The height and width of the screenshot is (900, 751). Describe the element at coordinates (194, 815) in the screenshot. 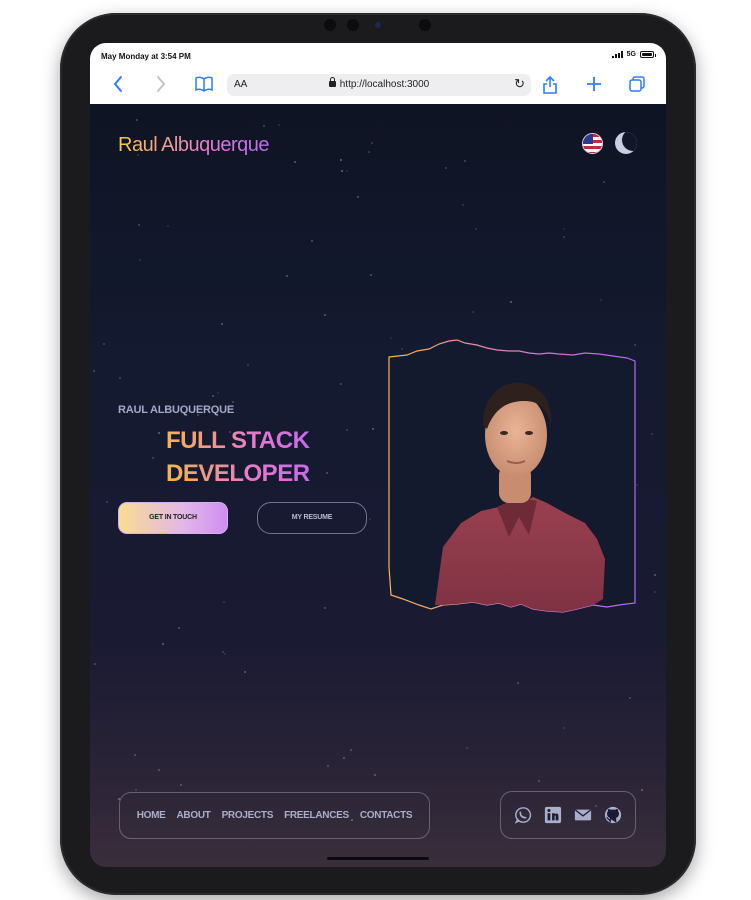

I see `nav-item-about: ABOUT` at that location.